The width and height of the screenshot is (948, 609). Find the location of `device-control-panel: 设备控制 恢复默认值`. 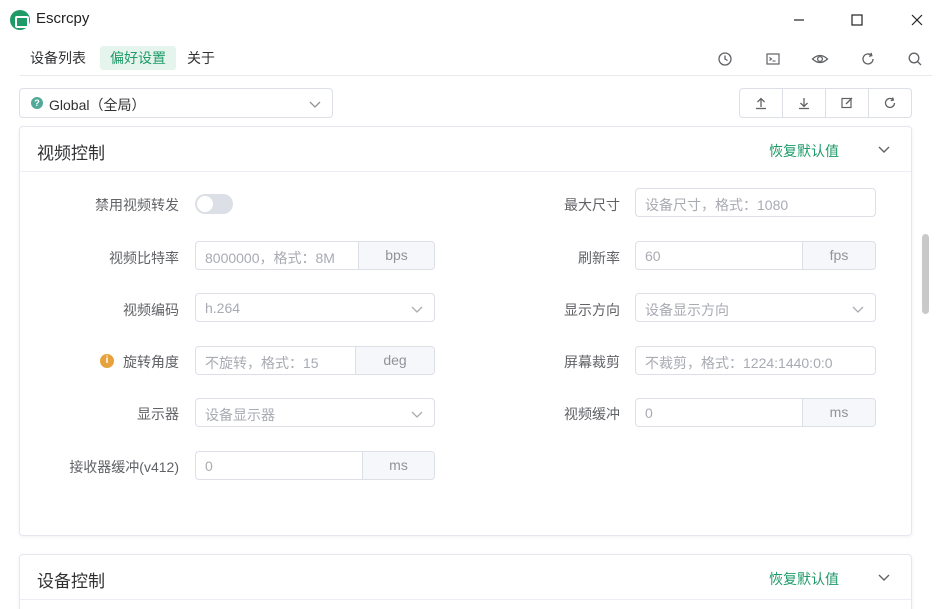

device-control-panel: 设备控制 恢复默认值 is located at coordinates (465, 581).